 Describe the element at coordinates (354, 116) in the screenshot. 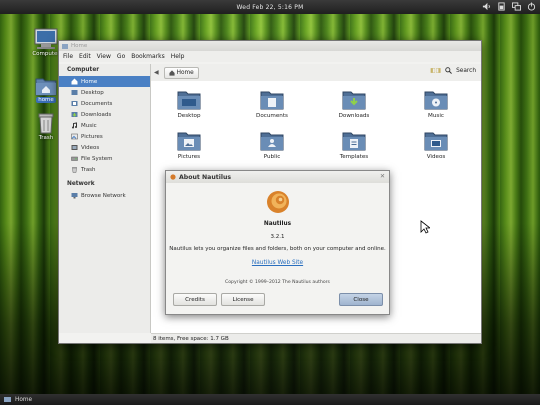

I see `folder-label: Downloads` at that location.